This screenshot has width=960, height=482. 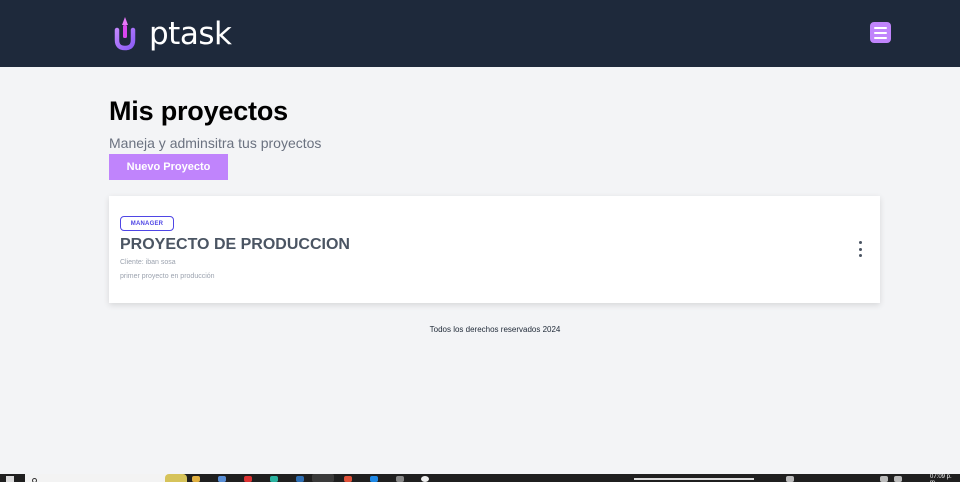 I want to click on taskbar-clock: 07:09 p. m., so click(x=945, y=478).